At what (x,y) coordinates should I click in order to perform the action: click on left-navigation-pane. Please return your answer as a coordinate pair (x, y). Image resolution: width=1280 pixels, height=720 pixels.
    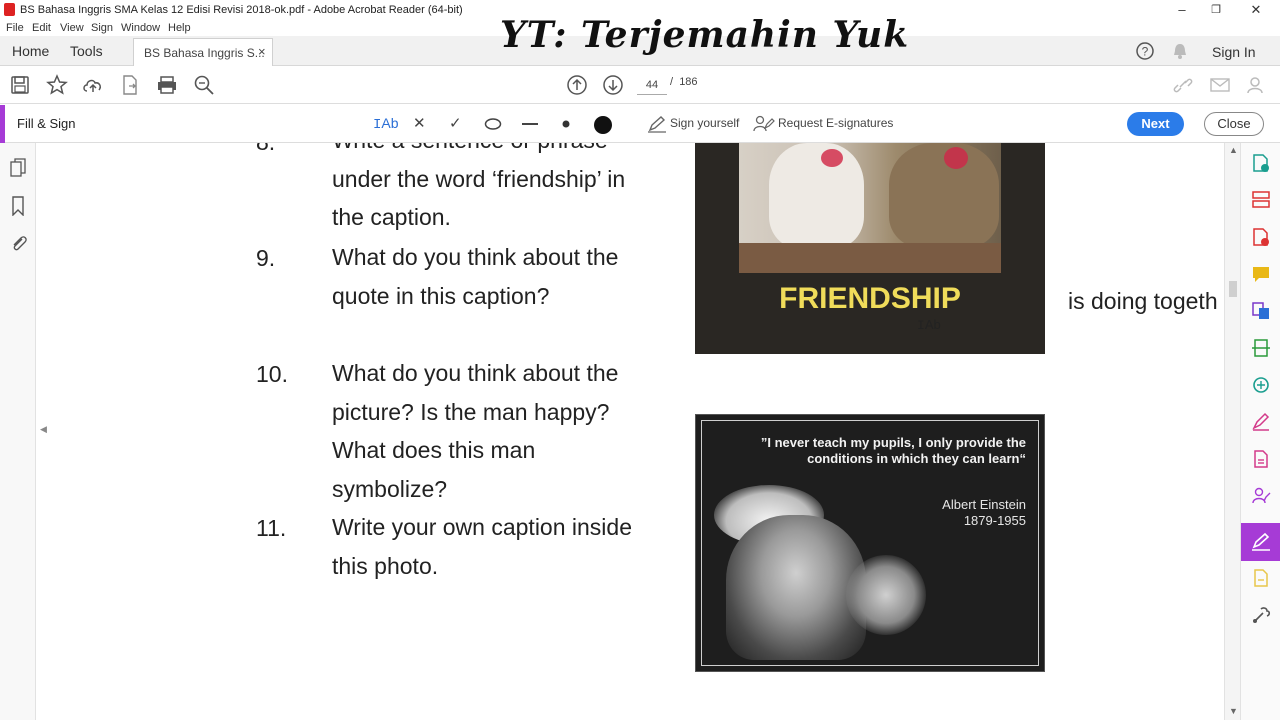
    Looking at the image, I should click on (18, 431).